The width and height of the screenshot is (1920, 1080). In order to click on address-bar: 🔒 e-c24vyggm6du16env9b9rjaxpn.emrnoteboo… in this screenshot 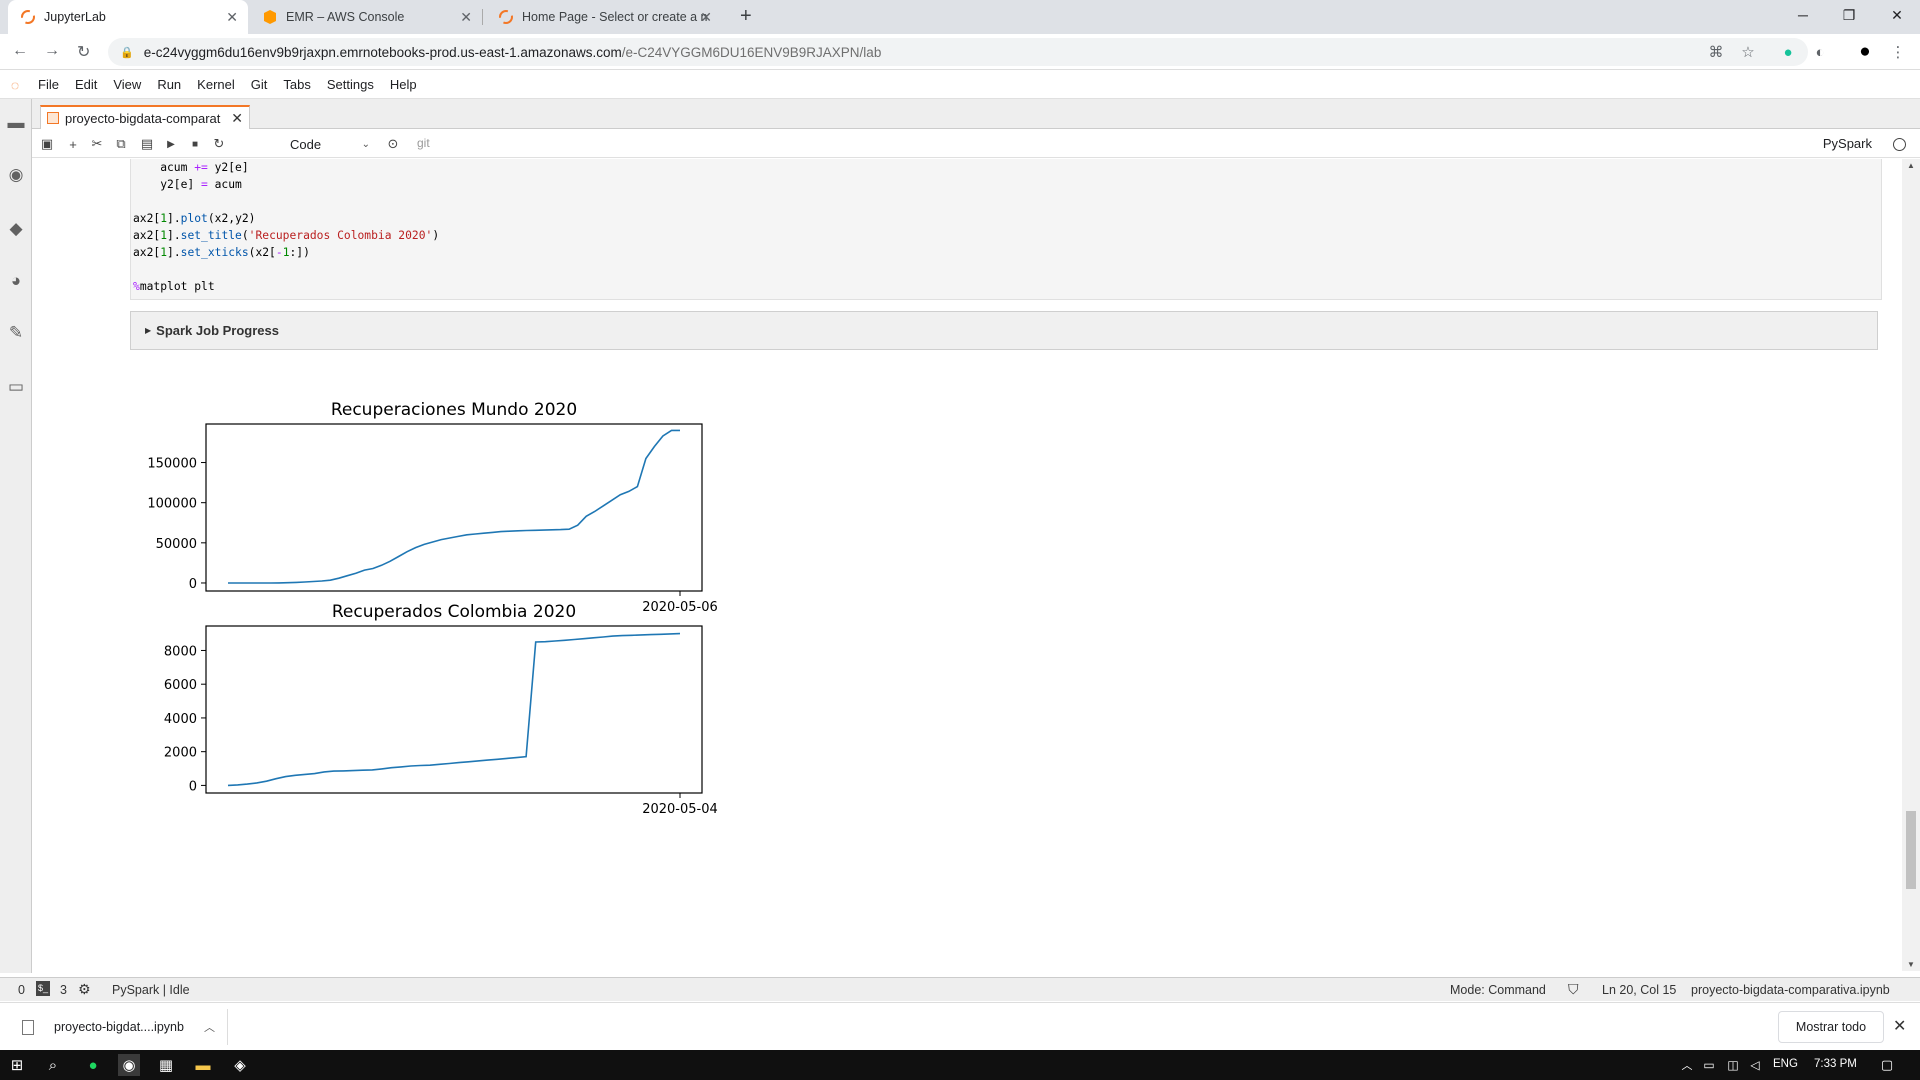, I will do `click(958, 52)`.